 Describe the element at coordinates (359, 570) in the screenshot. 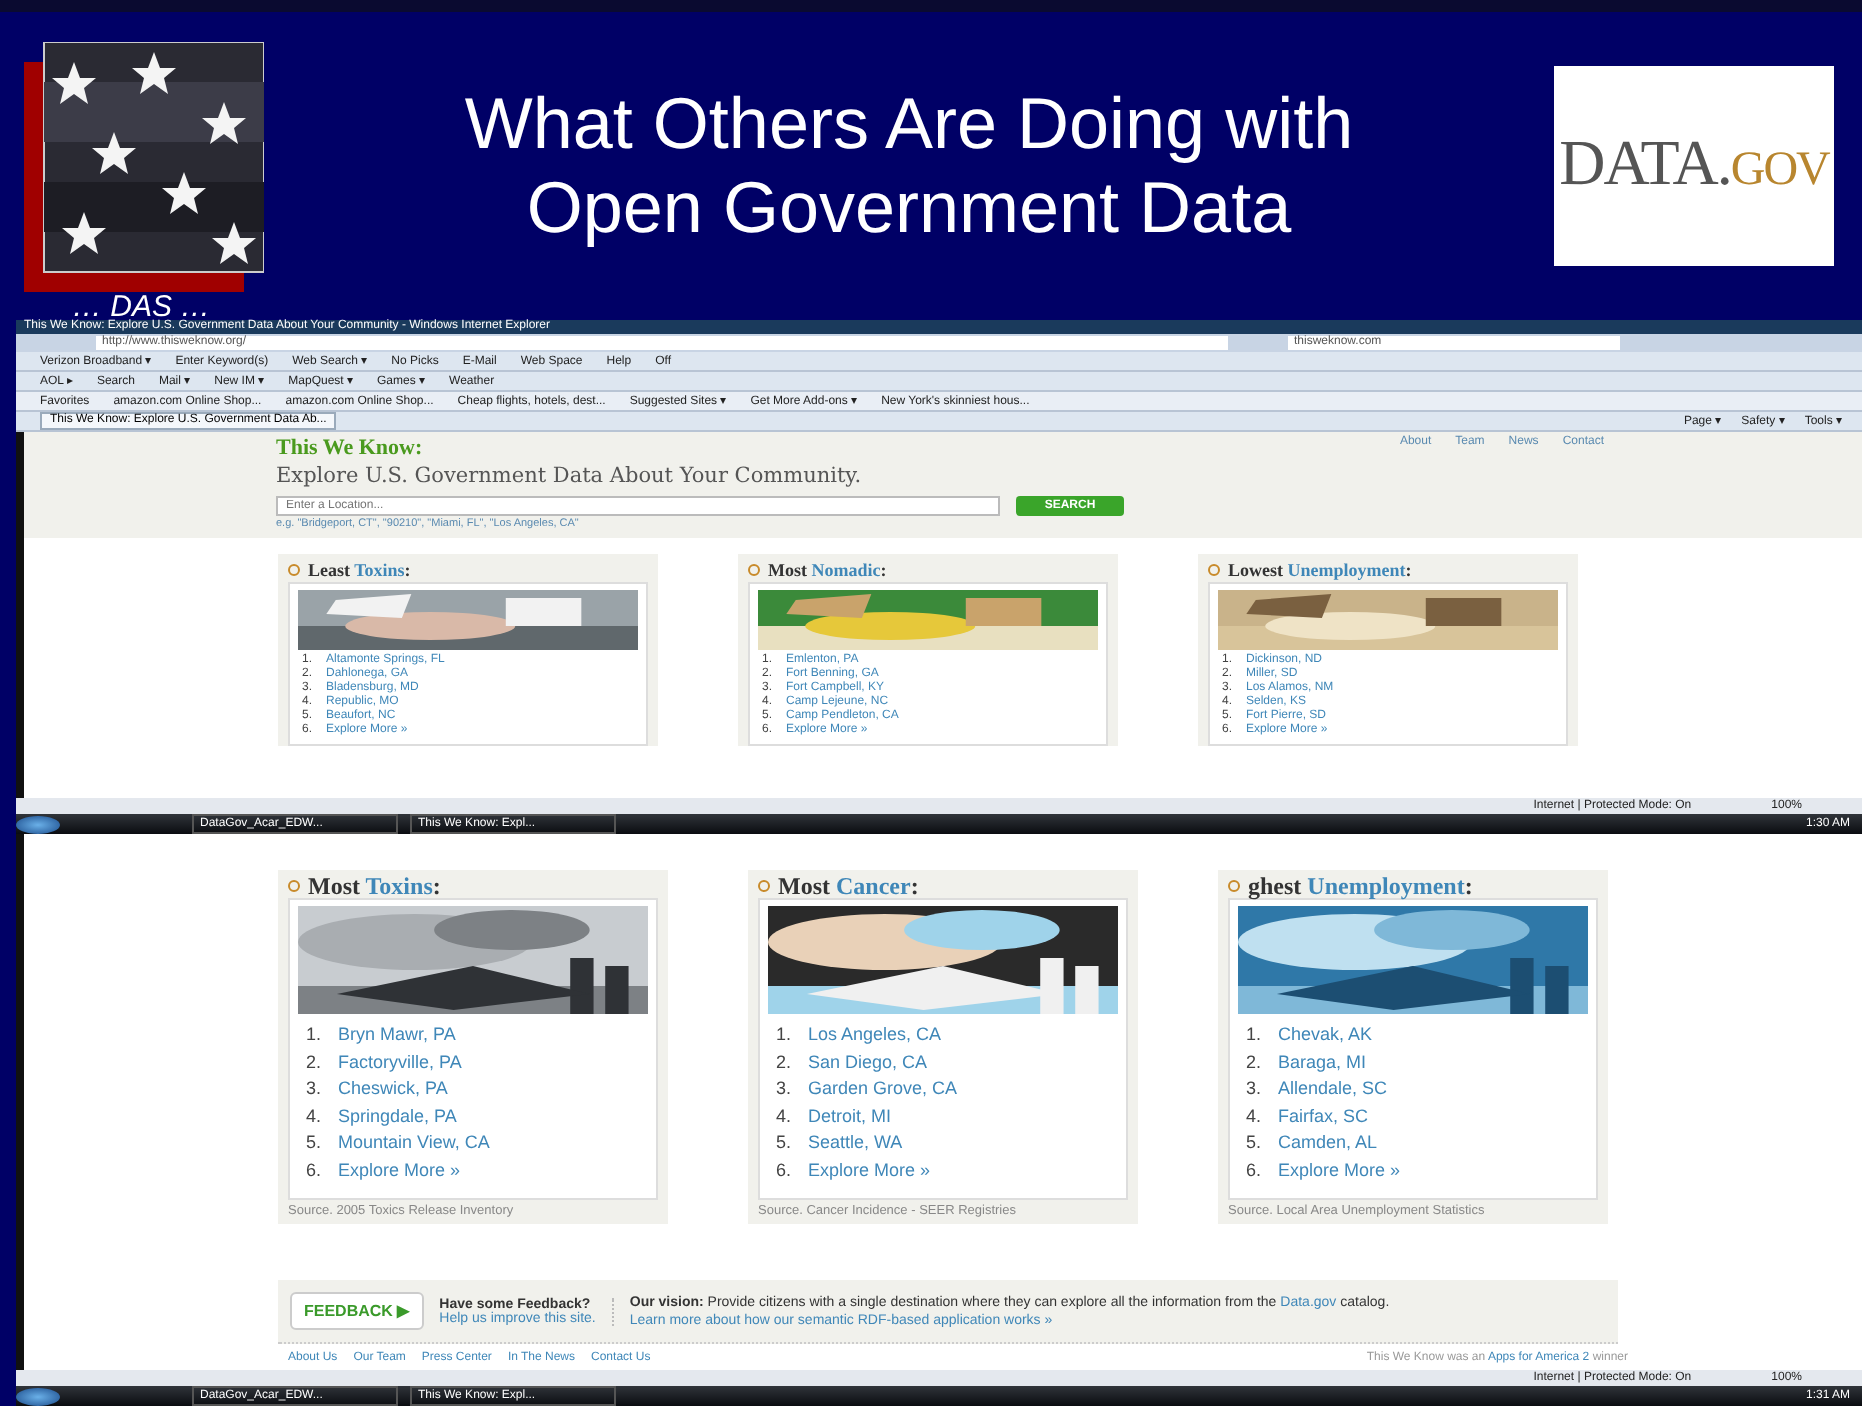

I see `card-heading: Least Toxins:` at that location.